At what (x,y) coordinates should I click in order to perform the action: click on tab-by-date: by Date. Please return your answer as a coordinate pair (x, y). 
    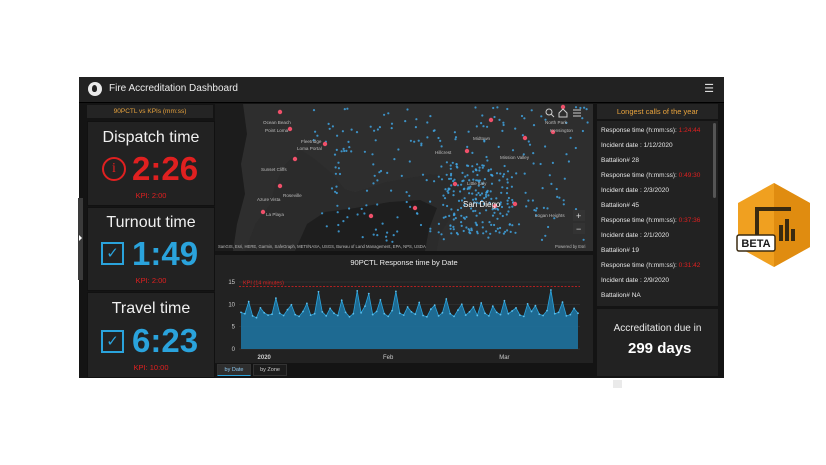
    Looking at the image, I should click on (234, 370).